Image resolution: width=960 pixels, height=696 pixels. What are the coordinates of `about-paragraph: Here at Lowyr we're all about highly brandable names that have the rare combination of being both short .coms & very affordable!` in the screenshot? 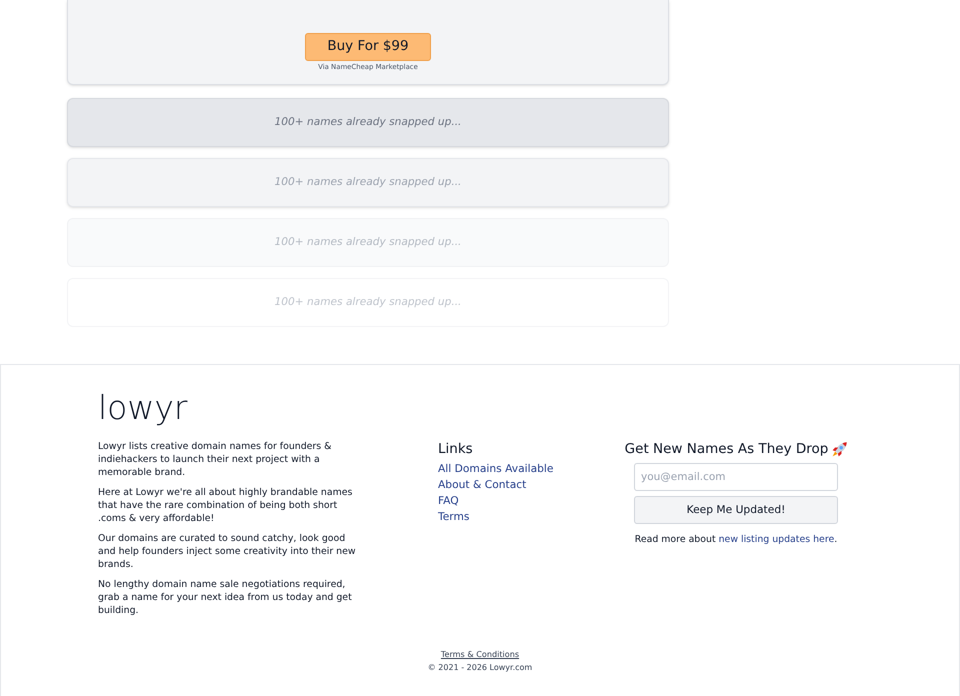 It's located at (226, 505).